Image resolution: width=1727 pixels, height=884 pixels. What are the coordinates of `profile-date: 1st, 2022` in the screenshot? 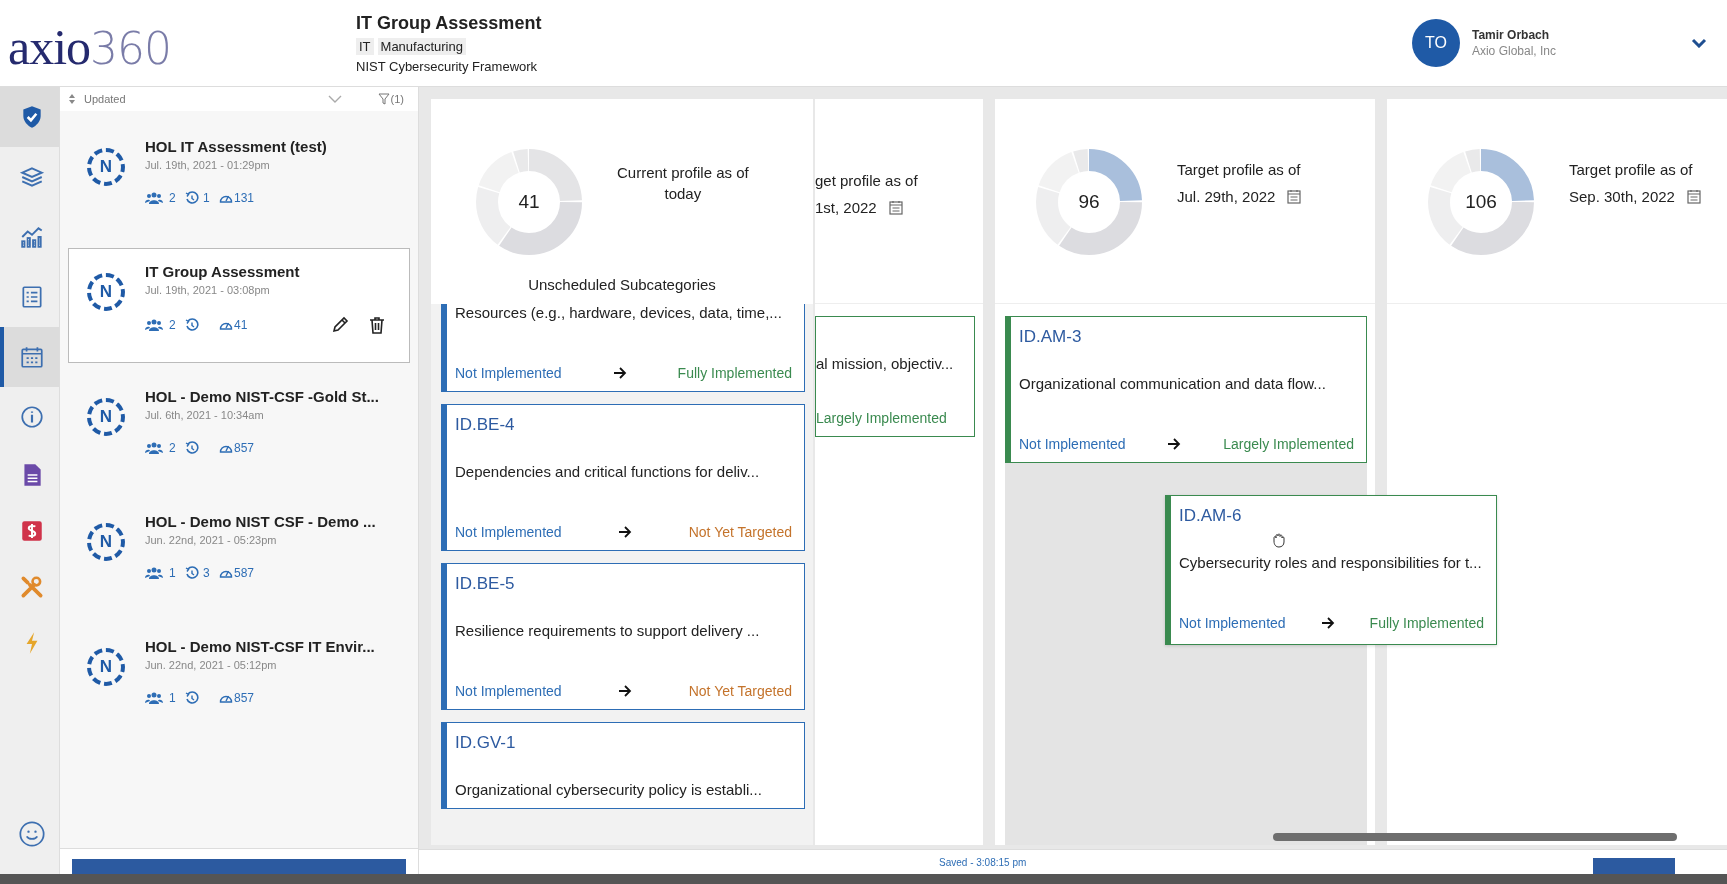 It's located at (846, 207).